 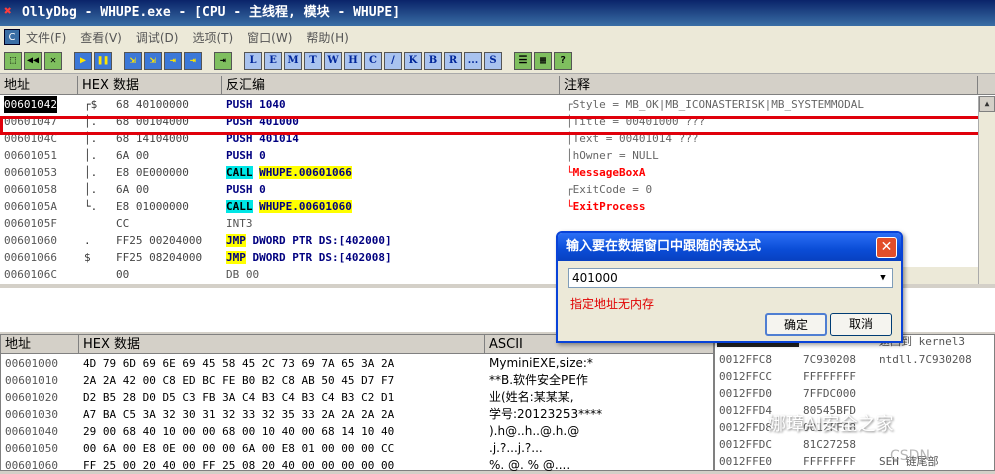 I want to click on chevron-down-icon: ▼, so click(x=883, y=278).